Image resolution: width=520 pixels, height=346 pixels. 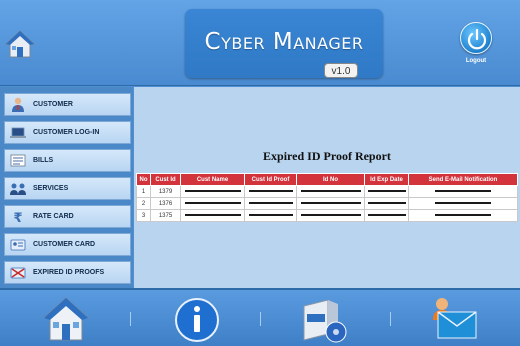 What do you see at coordinates (18, 104) in the screenshot?
I see `customer-icon` at bounding box center [18, 104].